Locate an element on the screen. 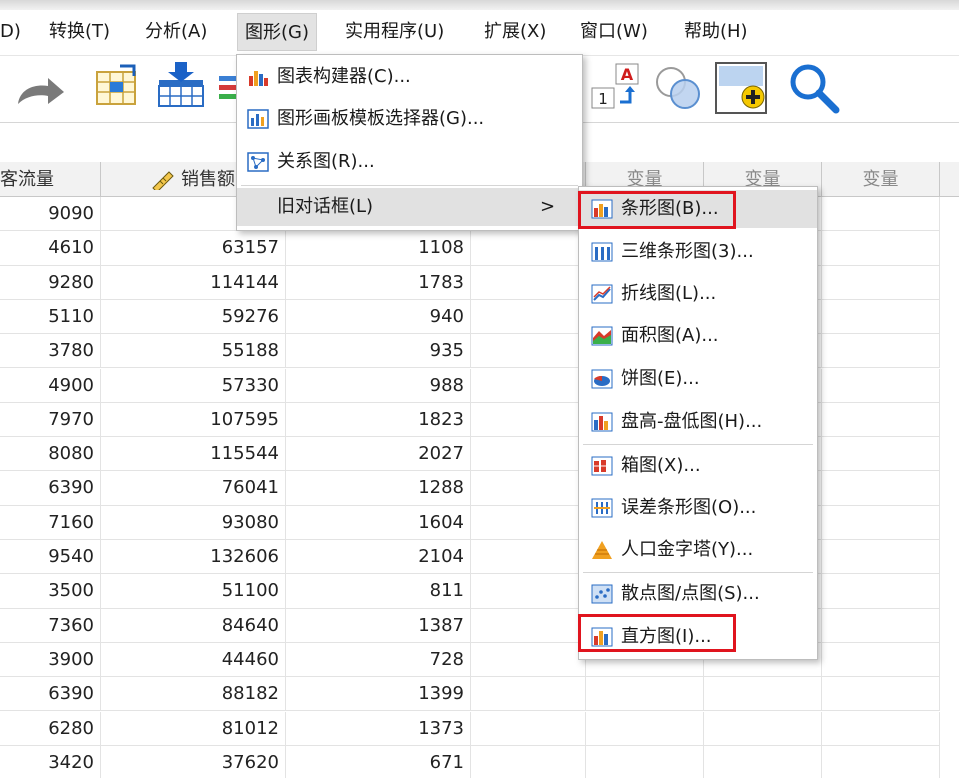 Image resolution: width=959 pixels, height=778 pixels. menu-extensions: 扩展(X) is located at coordinates (515, 32).